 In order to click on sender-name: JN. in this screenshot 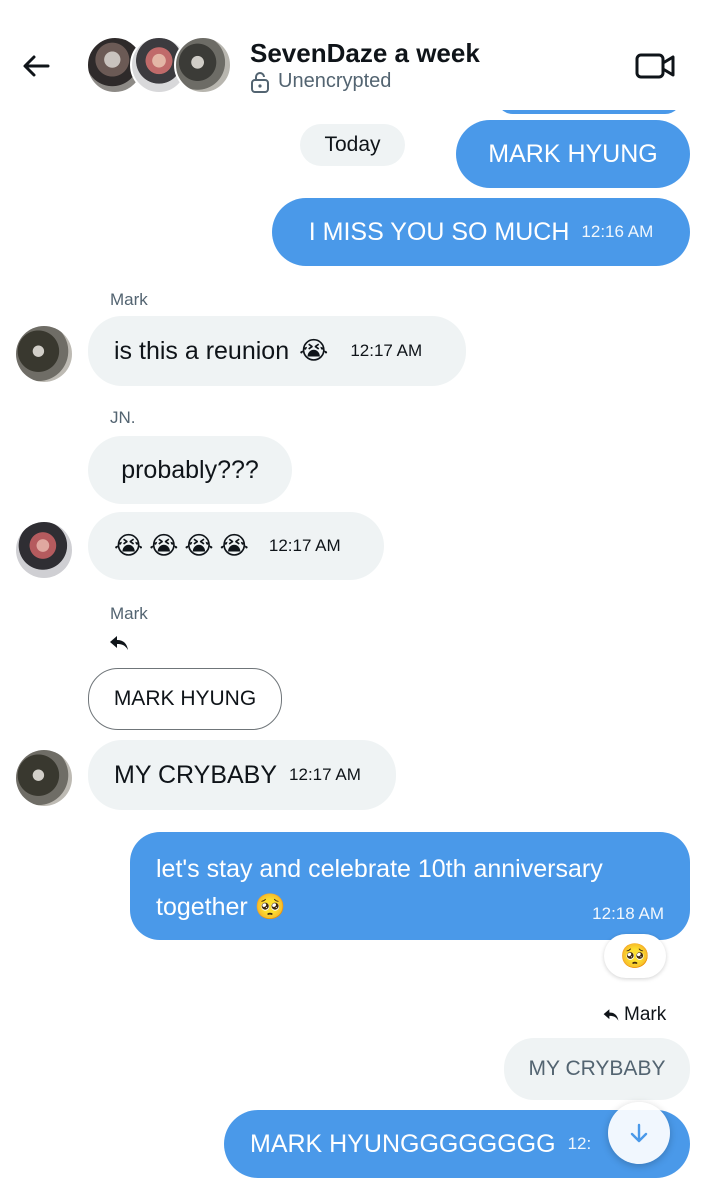, I will do `click(123, 417)`.